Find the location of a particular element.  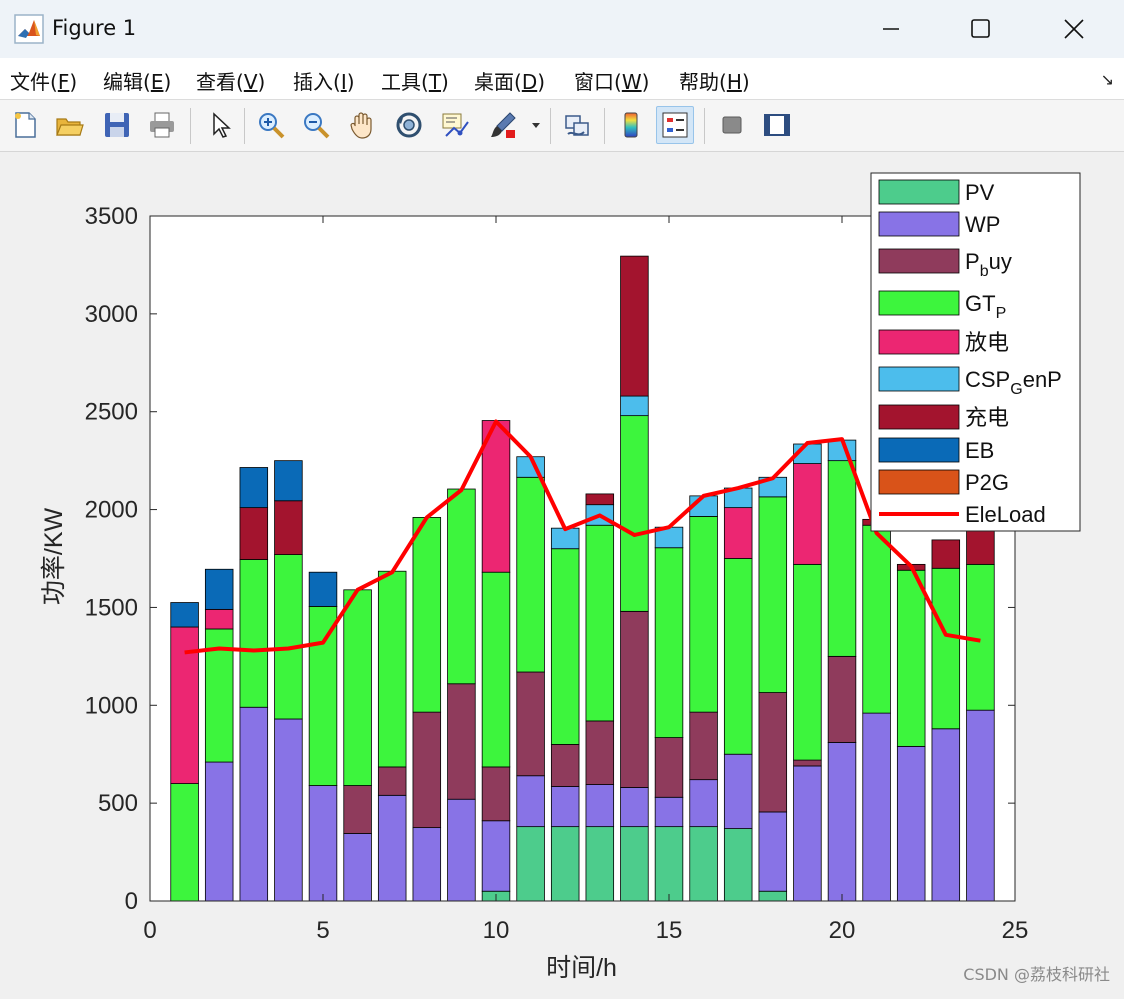

brush-icon is located at coordinates (503, 125).